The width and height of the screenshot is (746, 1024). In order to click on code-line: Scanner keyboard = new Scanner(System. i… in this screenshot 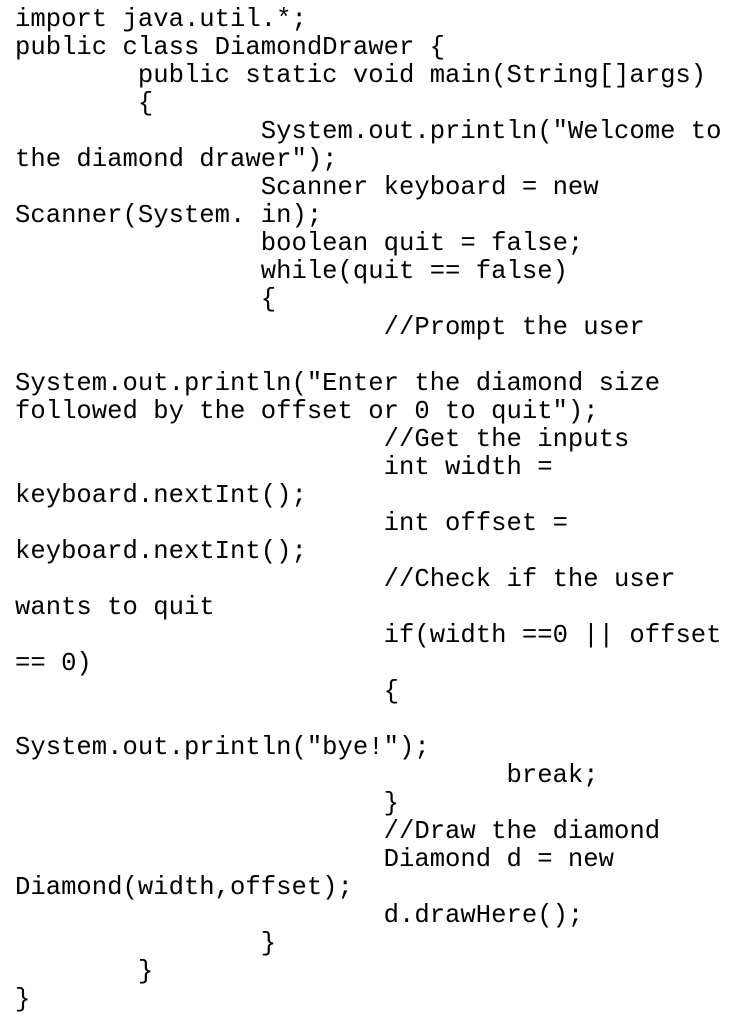, I will do `click(315, 201)`.